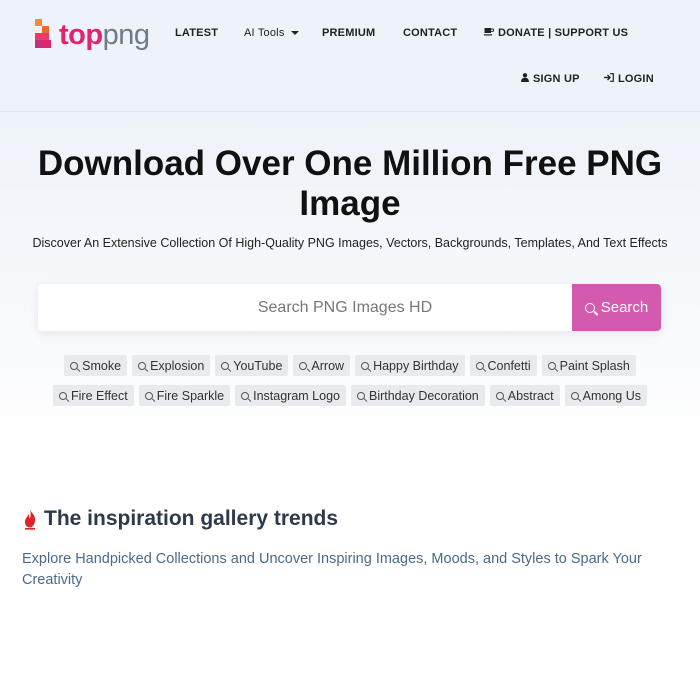  What do you see at coordinates (102, 365) in the screenshot?
I see `tag-label: Smoke` at bounding box center [102, 365].